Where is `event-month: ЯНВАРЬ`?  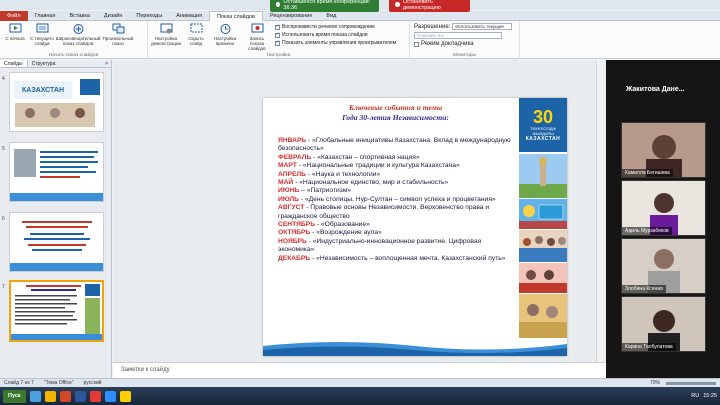 event-month: ЯНВАРЬ is located at coordinates (292, 140).